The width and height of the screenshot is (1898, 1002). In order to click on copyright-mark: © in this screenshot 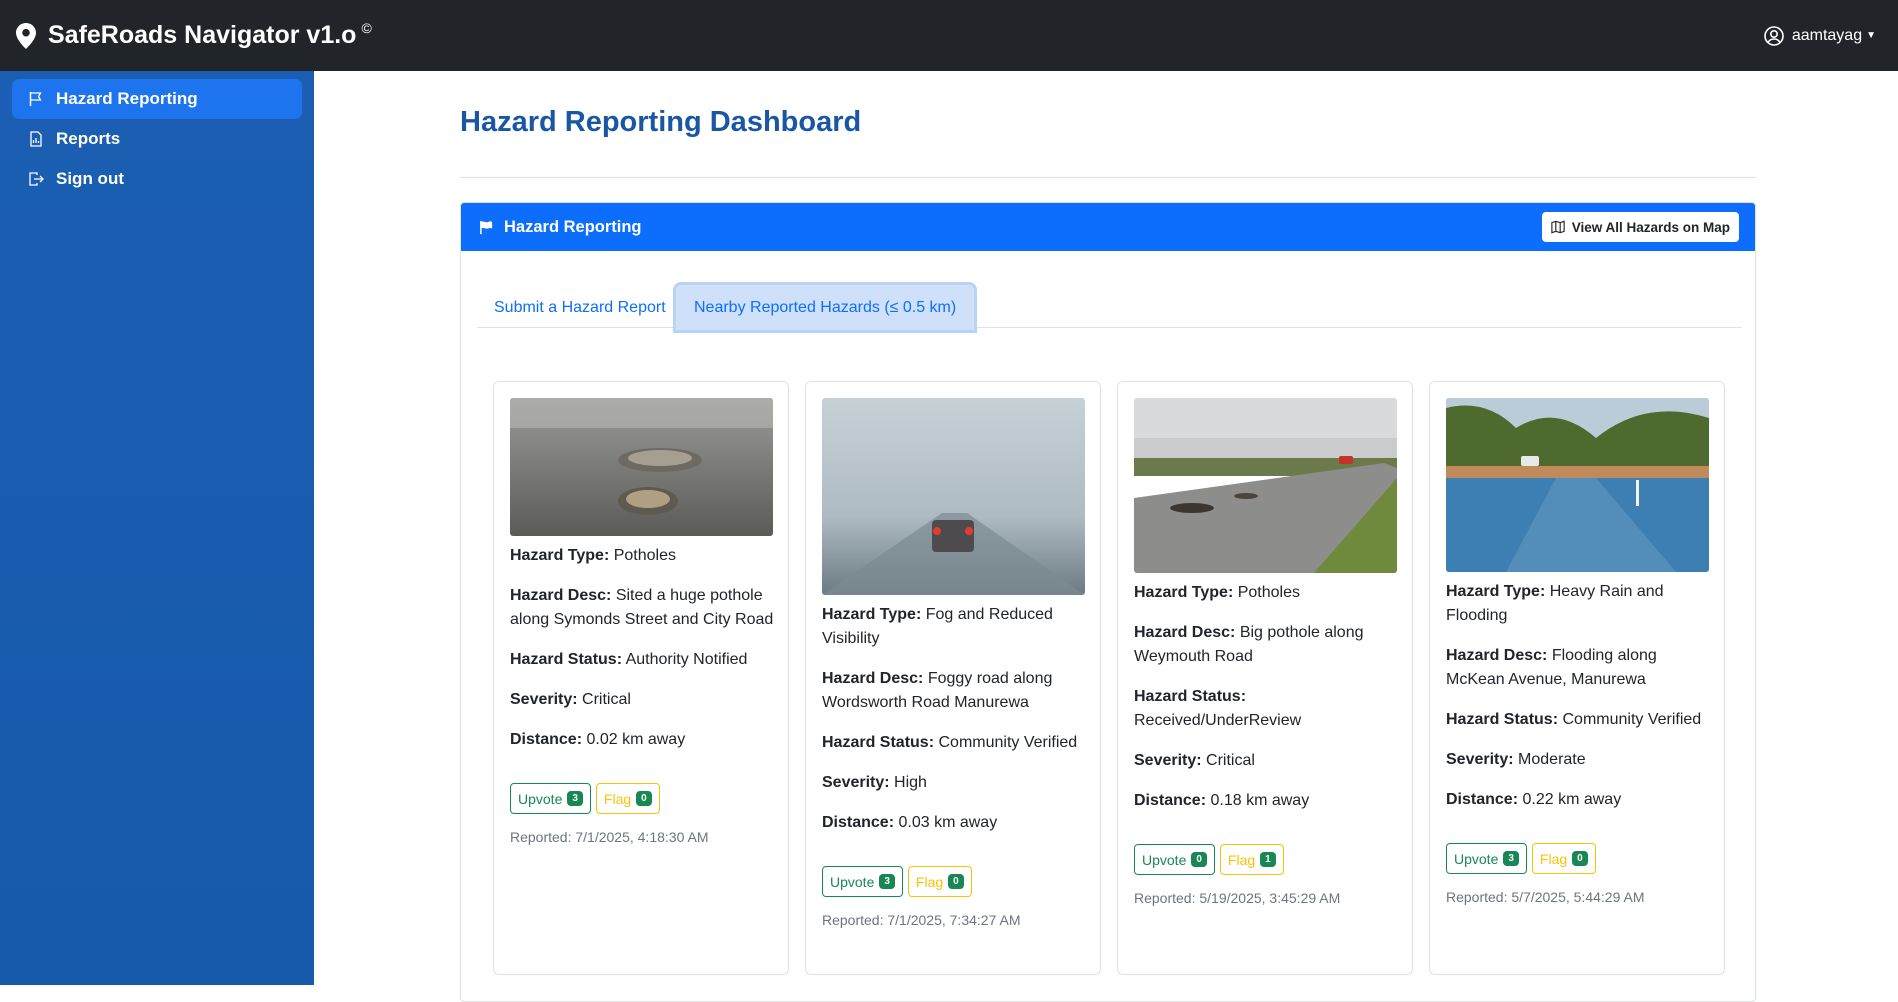, I will do `click(366, 27)`.